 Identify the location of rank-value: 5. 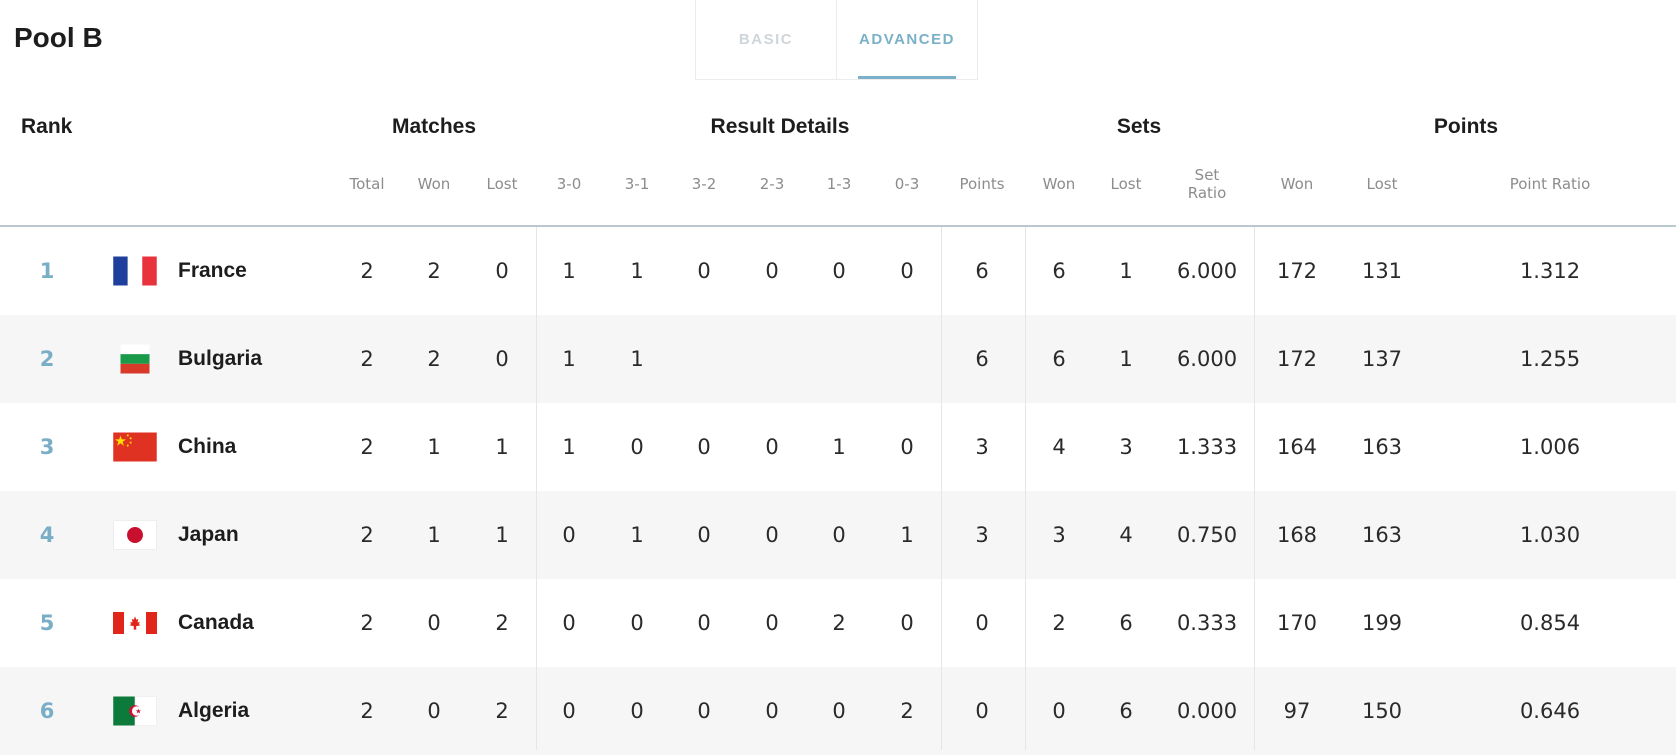
(47, 623).